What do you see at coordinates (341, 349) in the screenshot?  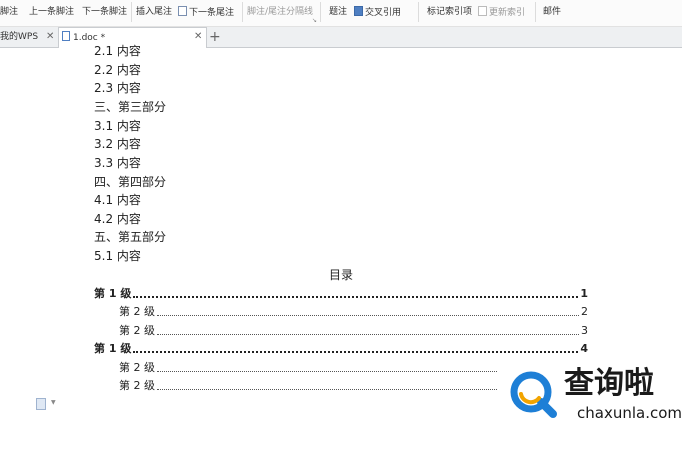 I see `toc-entry: 第 1 级 4` at bounding box center [341, 349].